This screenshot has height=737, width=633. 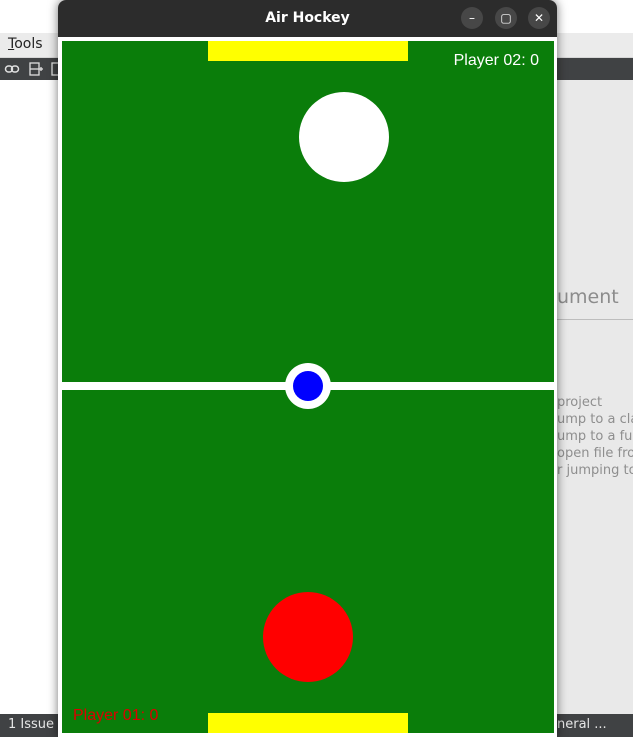 I want to click on menu-tools: Tools, so click(x=25, y=44).